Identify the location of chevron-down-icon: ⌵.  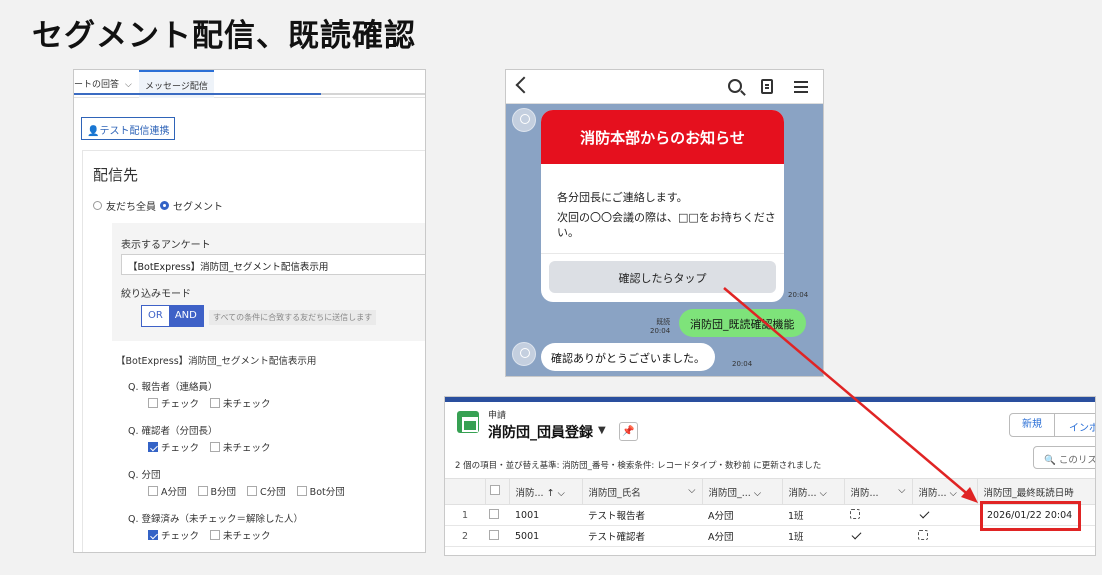
(128, 85).